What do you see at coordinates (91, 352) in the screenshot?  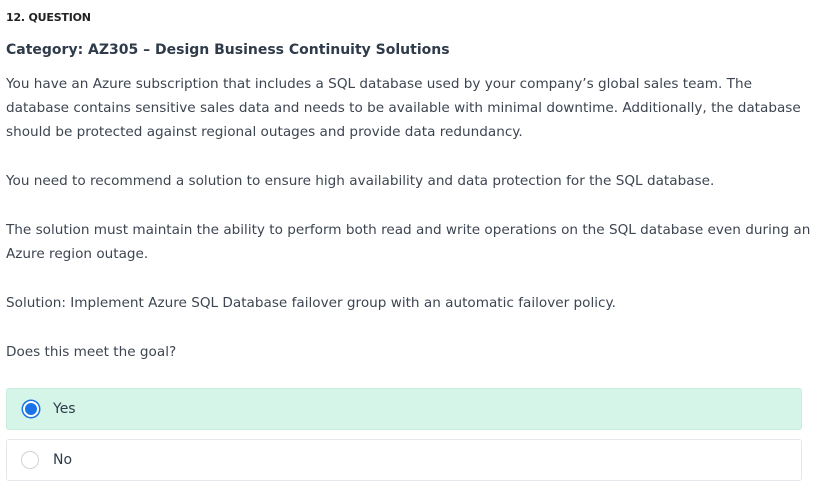 I see `question-prompt: Does this meet the goal?` at bounding box center [91, 352].